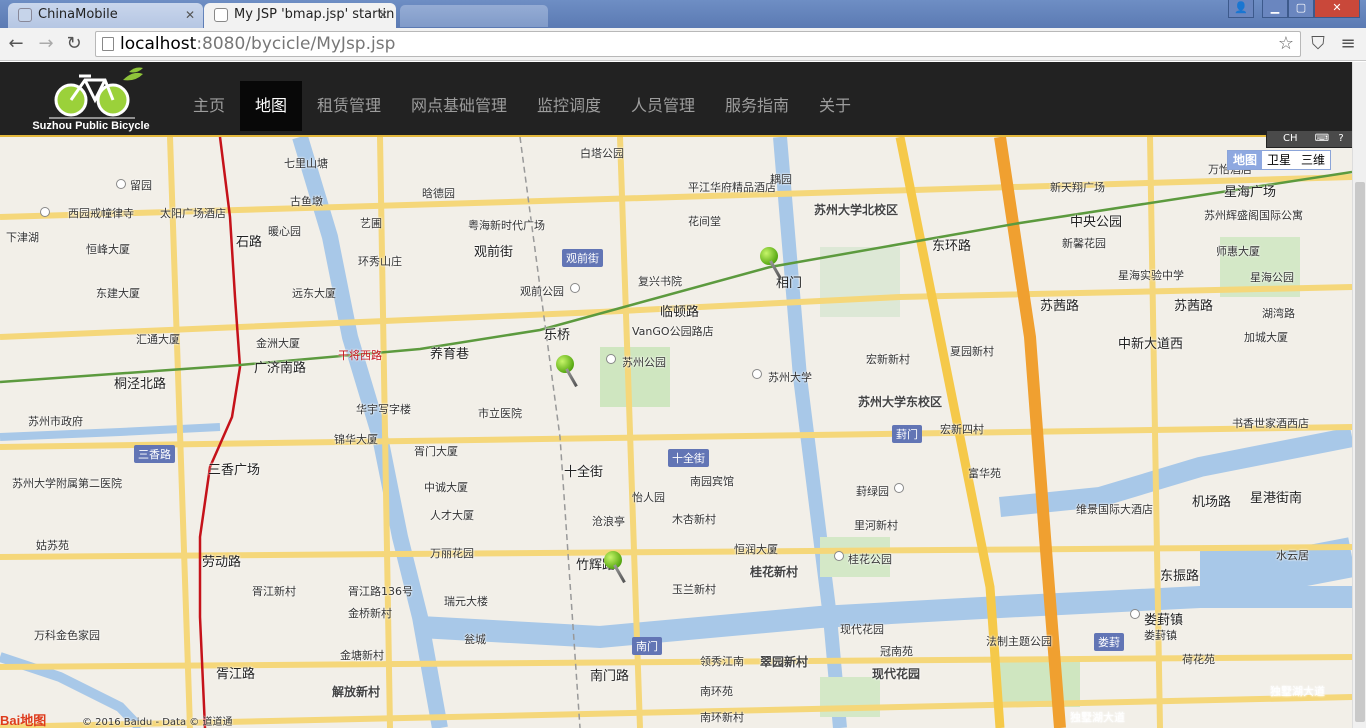 This screenshot has width=1366, height=728. I want to click on menu-item-staff: 人员管理, so click(663, 106).